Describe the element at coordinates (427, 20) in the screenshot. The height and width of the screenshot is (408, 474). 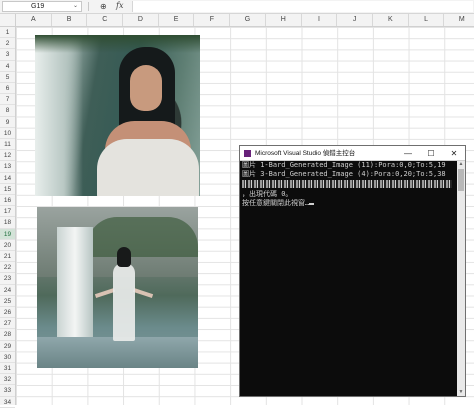
I see `column-header-cell: L` at that location.